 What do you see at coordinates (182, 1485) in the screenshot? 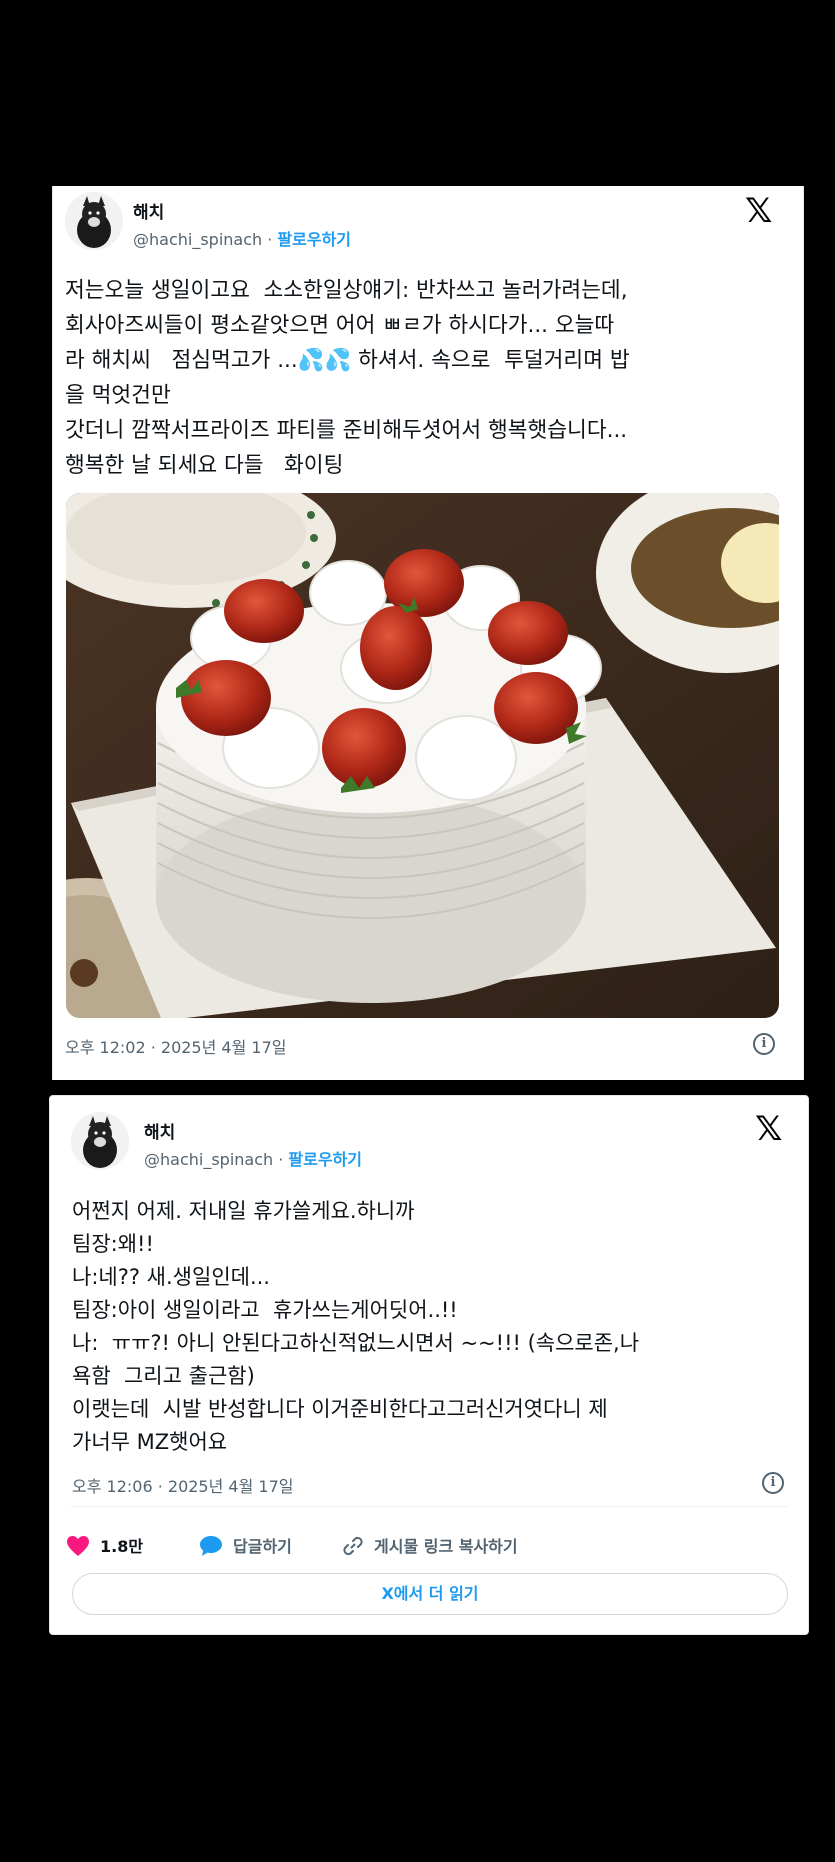
I see `tweet-timestamp: 오후 12:06 · 2025년 4월 17일` at bounding box center [182, 1485].